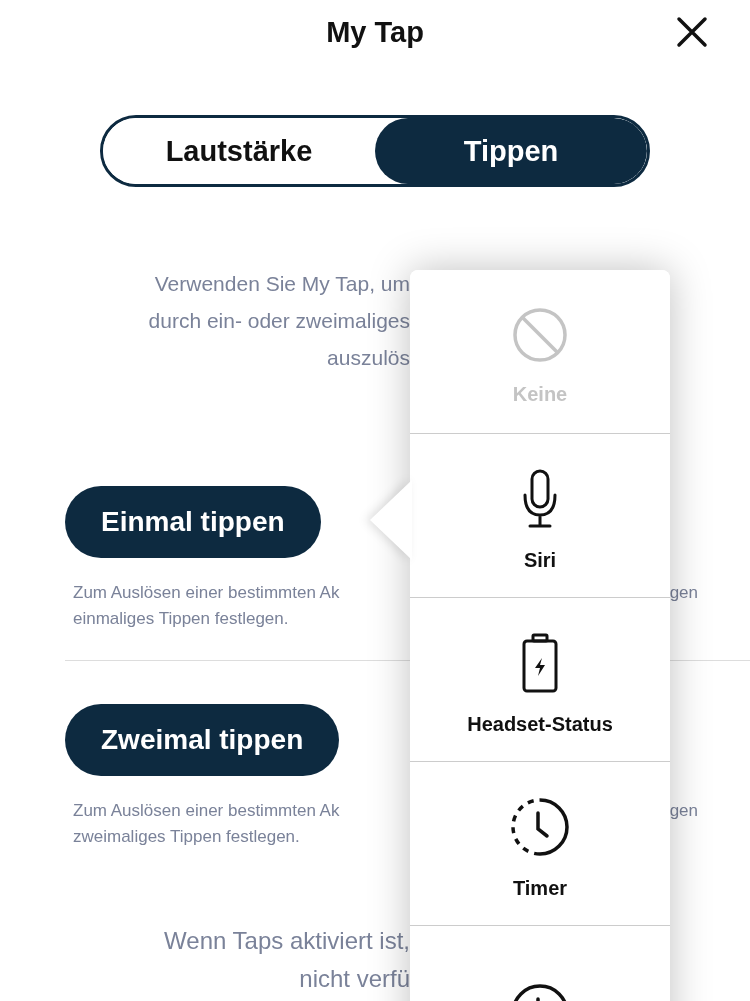 This screenshot has width=750, height=1001. Describe the element at coordinates (287, 941) in the screenshot. I see `info-text: Wenn Taps aktiviert ist,` at that location.